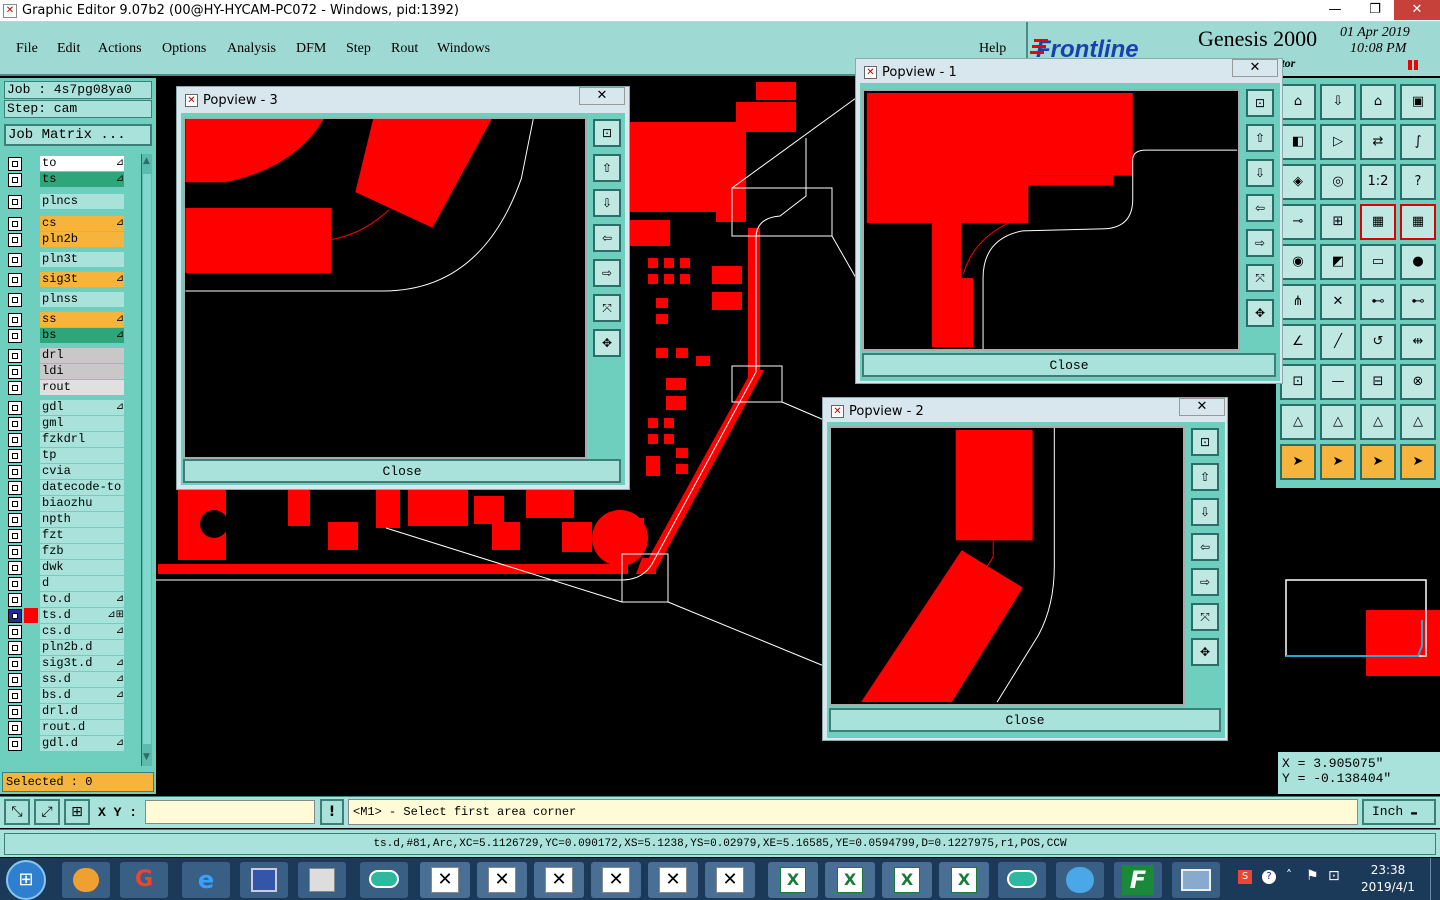  Describe the element at coordinates (77, 812) in the screenshot. I see `grid-icon: ⊞` at that location.